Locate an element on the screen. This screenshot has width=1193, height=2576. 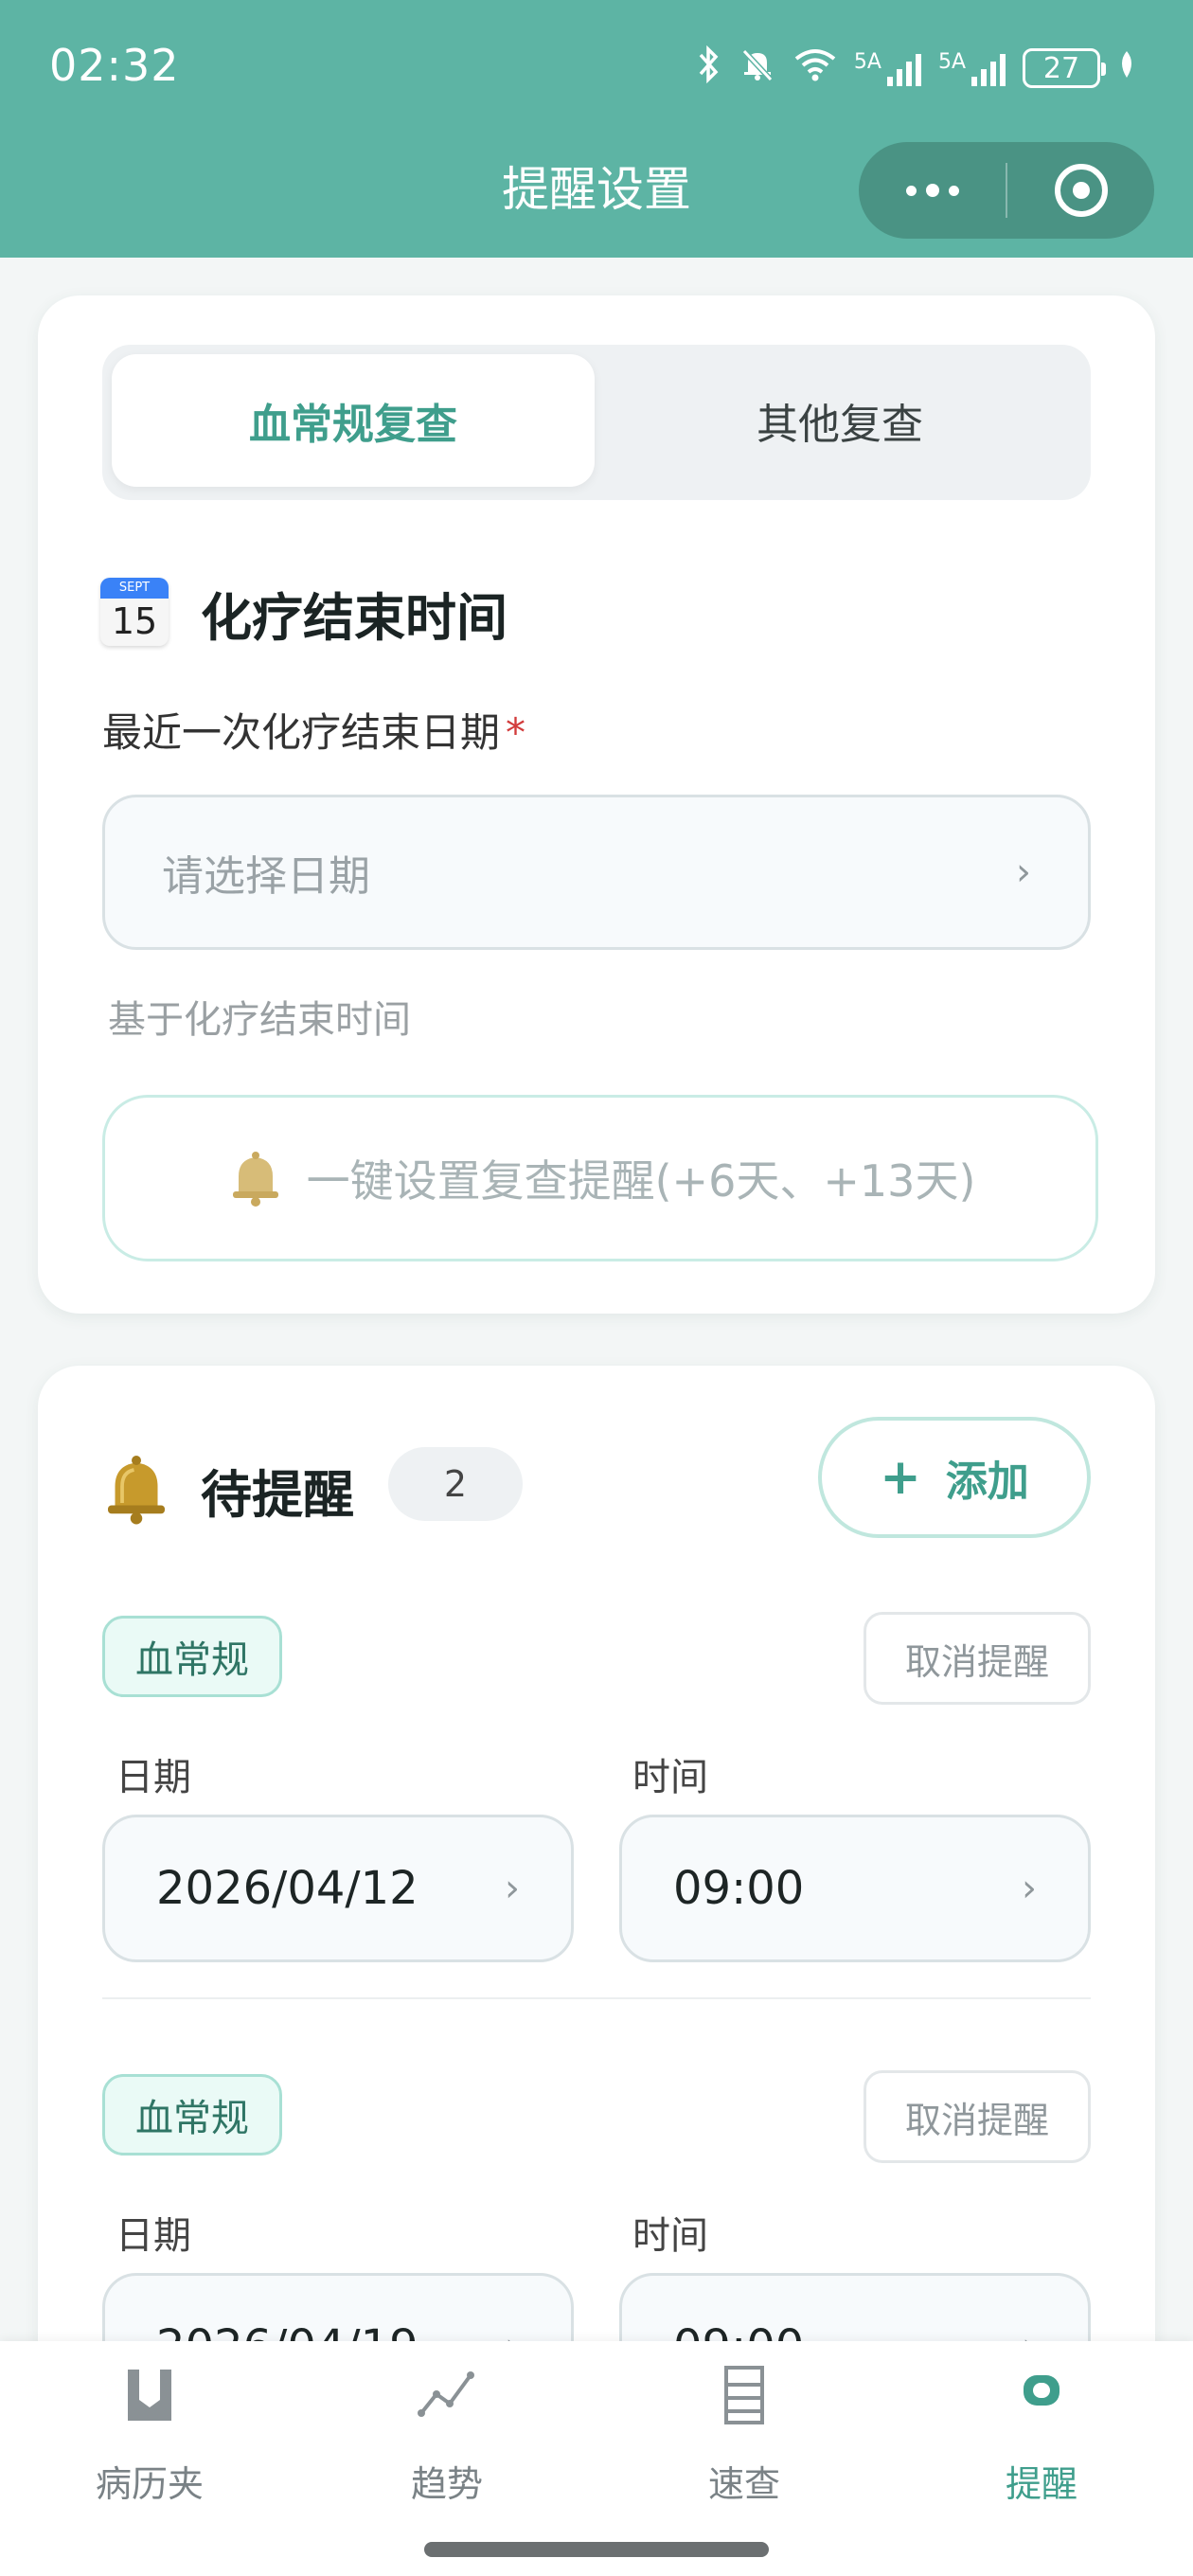
calendar-icon: SEPT 15 is located at coordinates (134, 612).